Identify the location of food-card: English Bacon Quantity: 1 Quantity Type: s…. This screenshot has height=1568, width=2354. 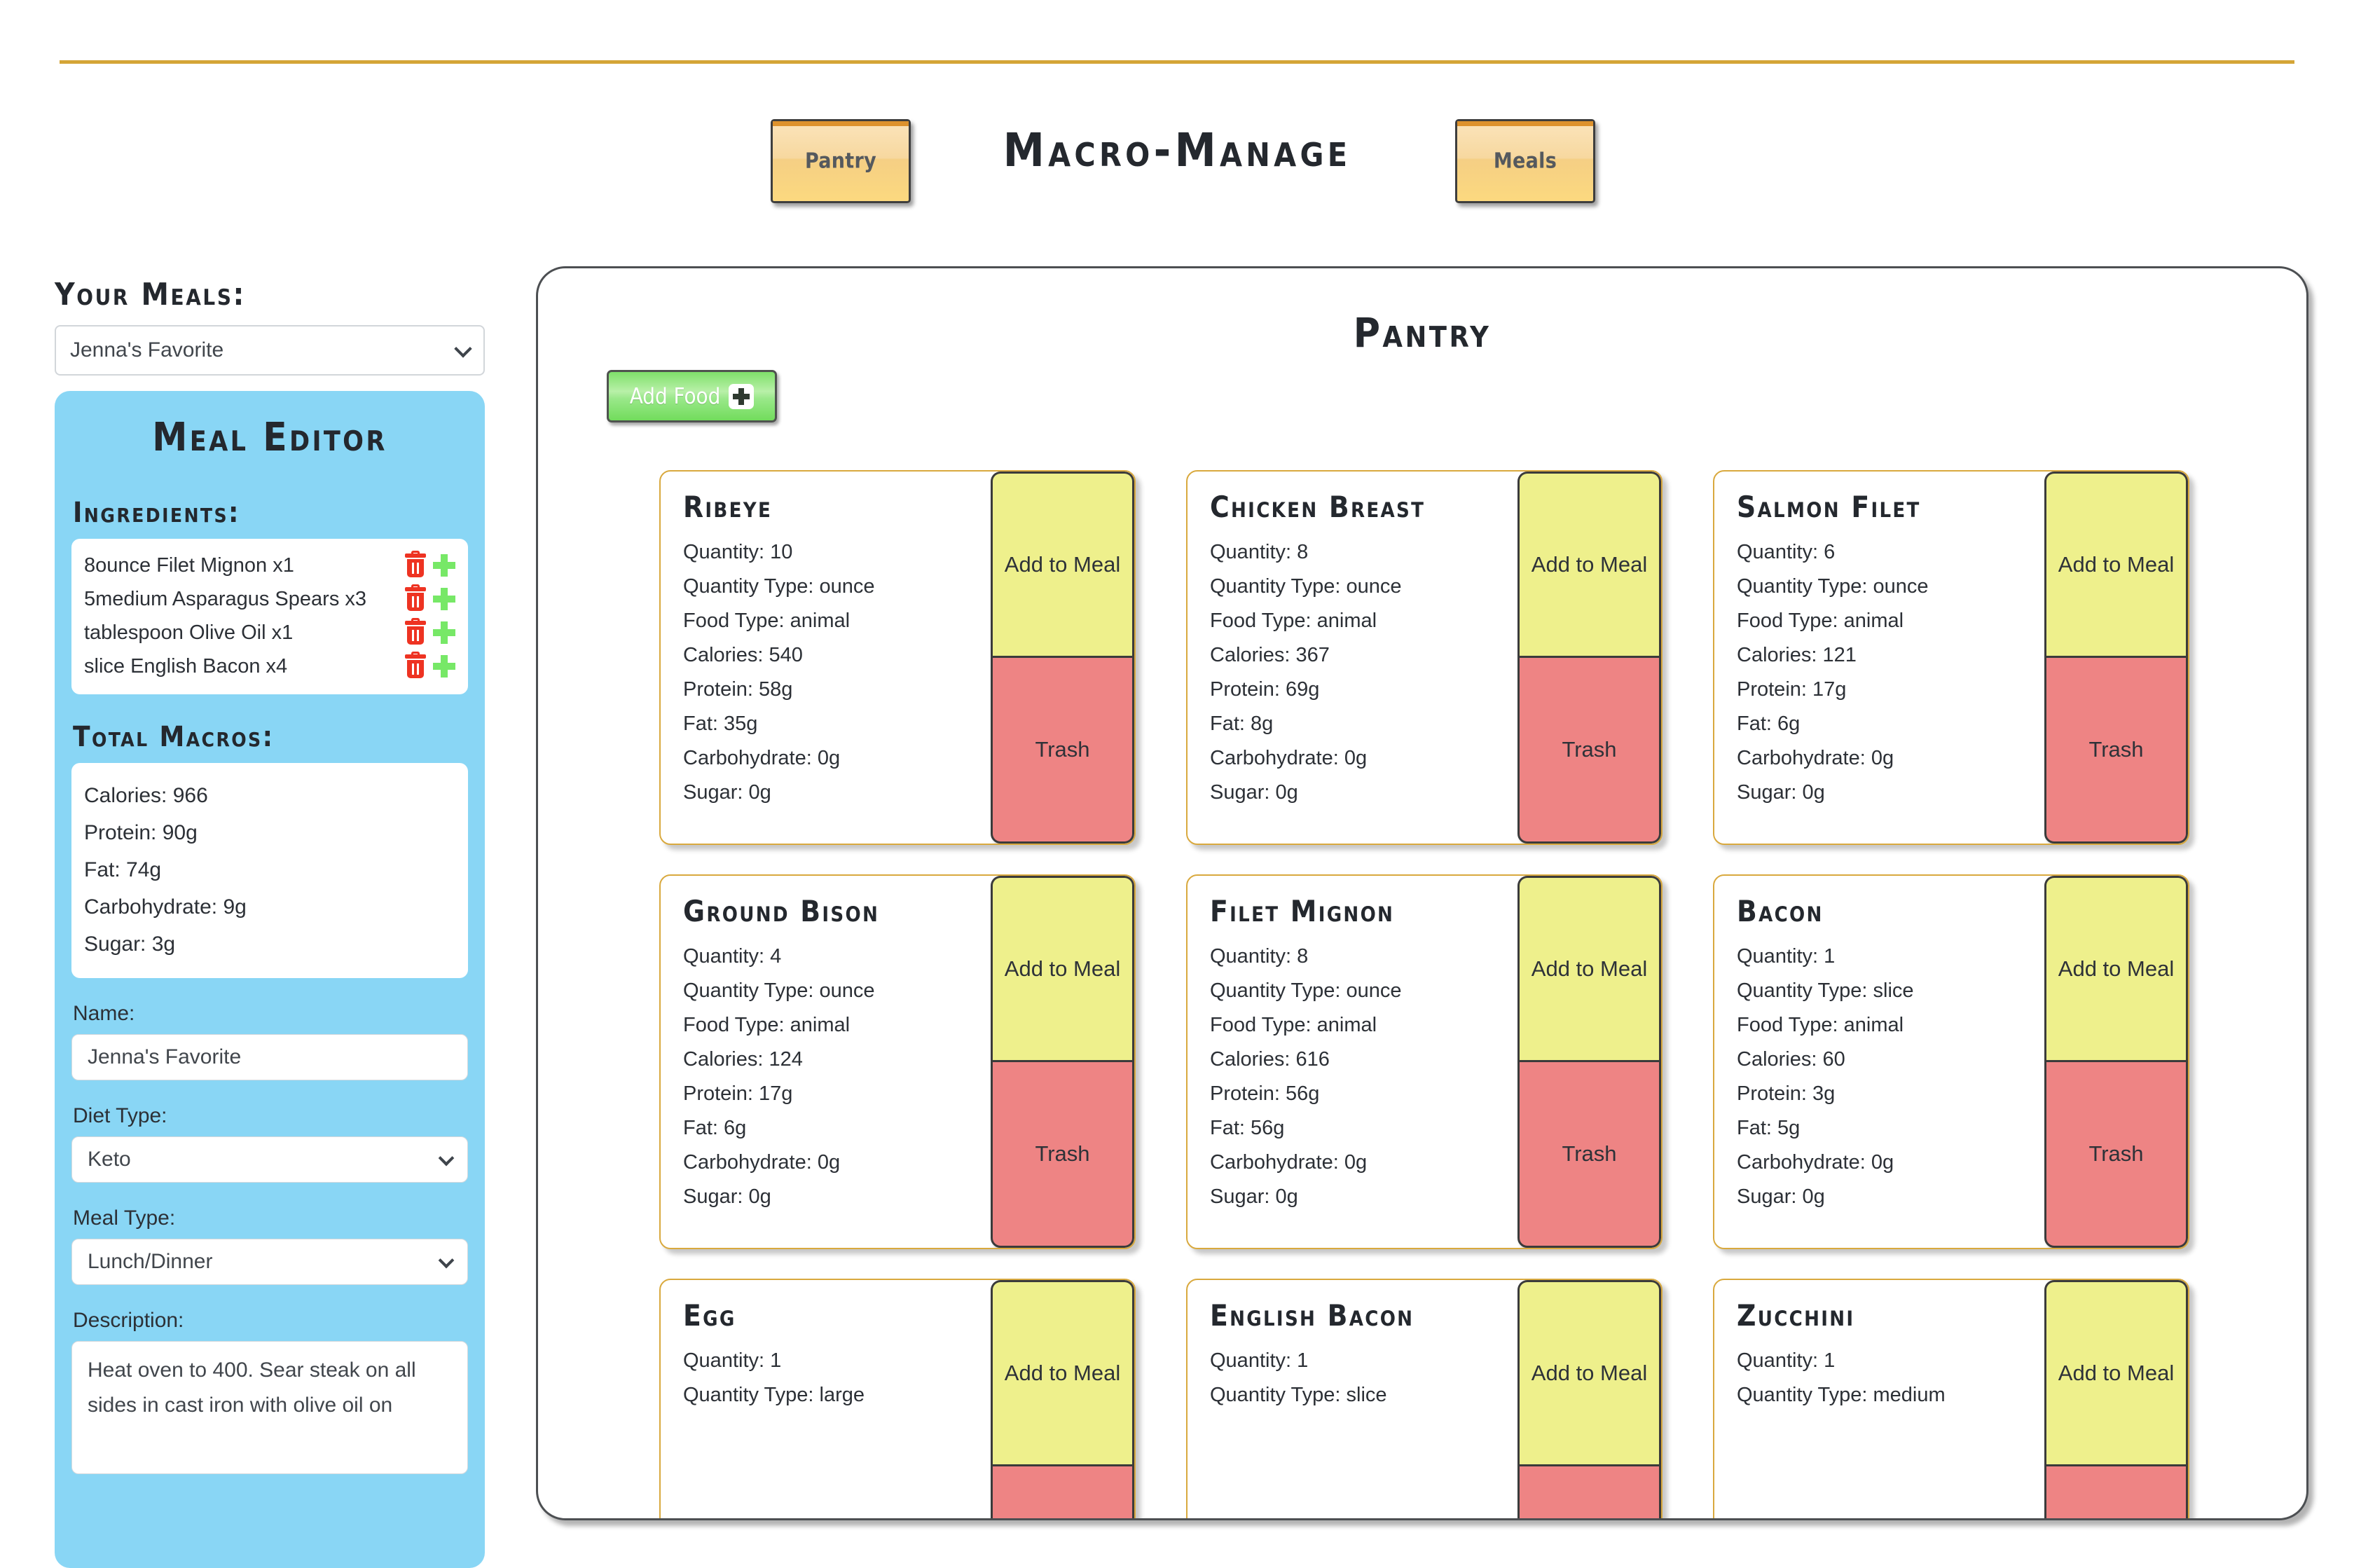
(1424, 1398).